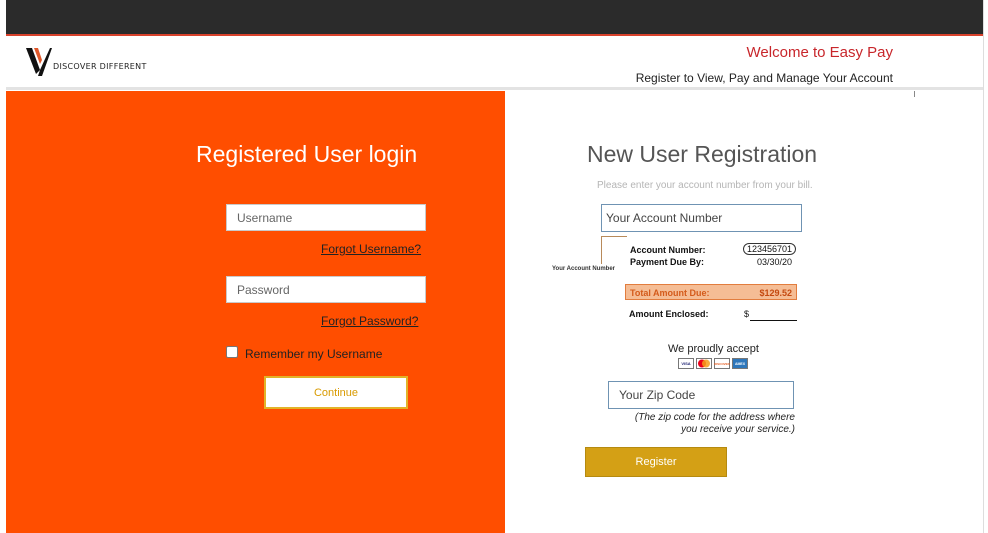 The height and width of the screenshot is (533, 988). I want to click on continue-button: Continue, so click(336, 392).